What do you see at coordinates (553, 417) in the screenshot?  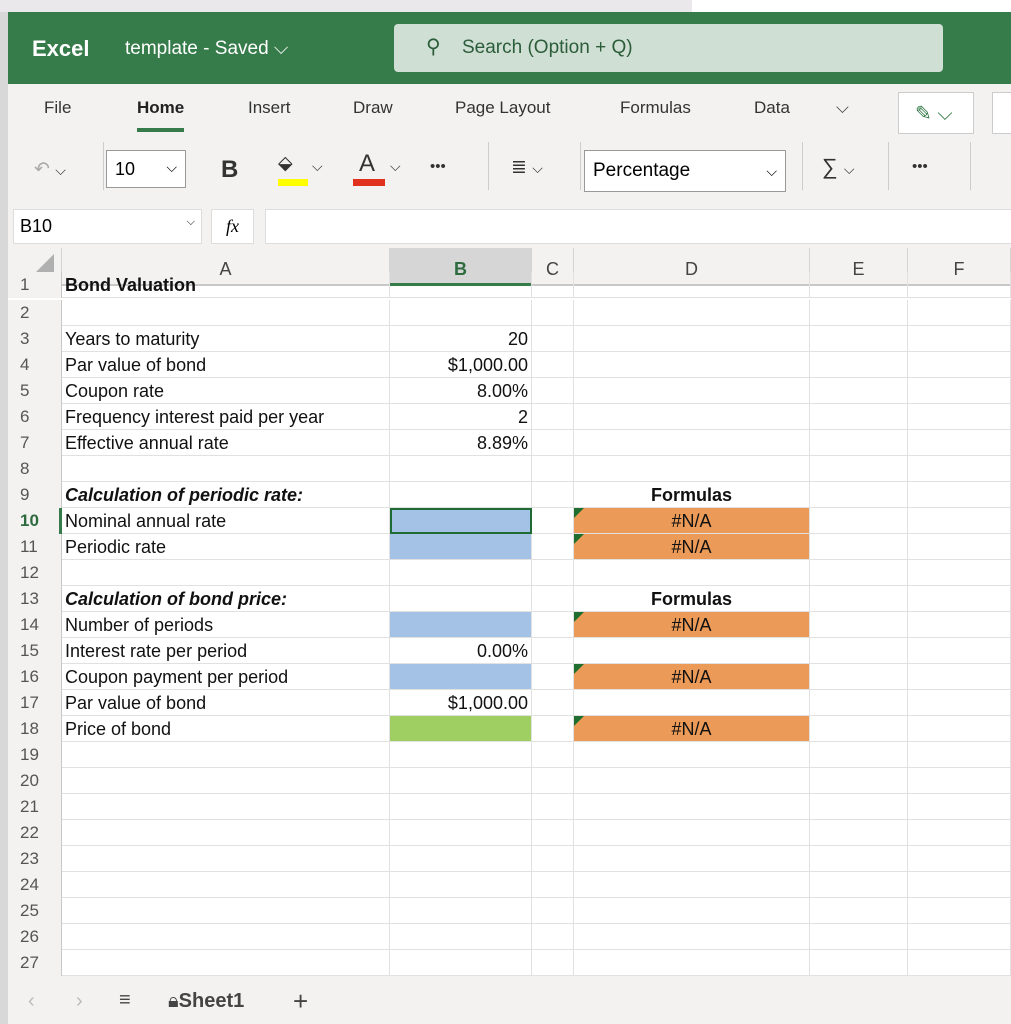 I see `cell-c6` at bounding box center [553, 417].